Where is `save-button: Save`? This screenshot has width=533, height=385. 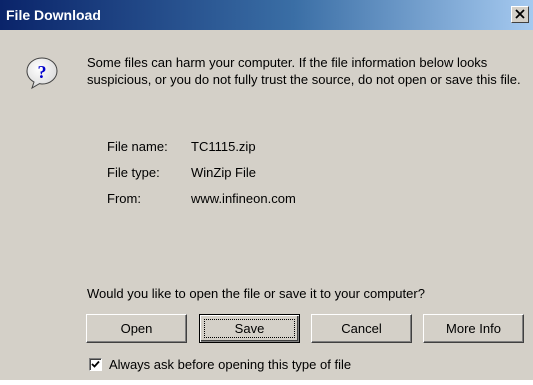
save-button: Save is located at coordinates (249, 328).